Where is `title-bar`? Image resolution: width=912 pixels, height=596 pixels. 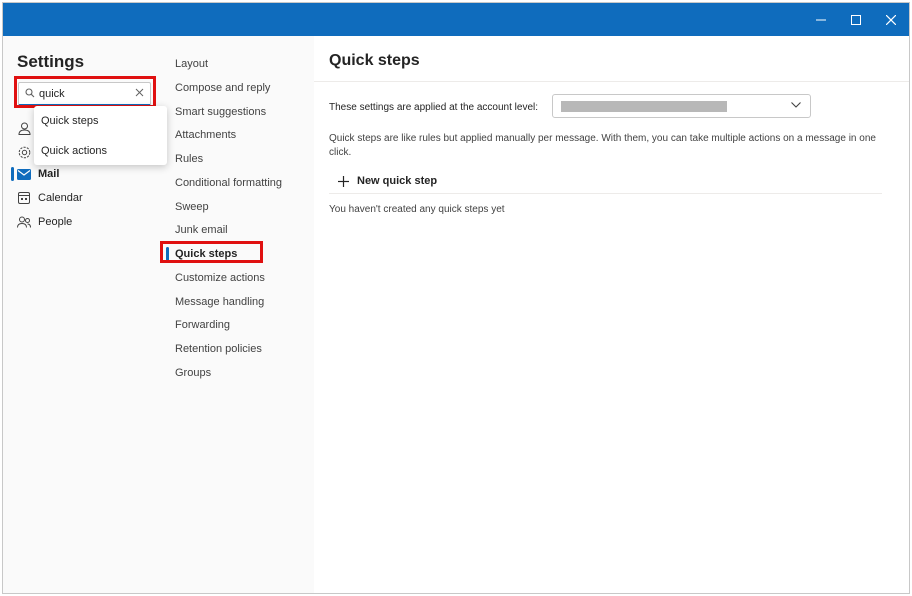
title-bar is located at coordinates (456, 19).